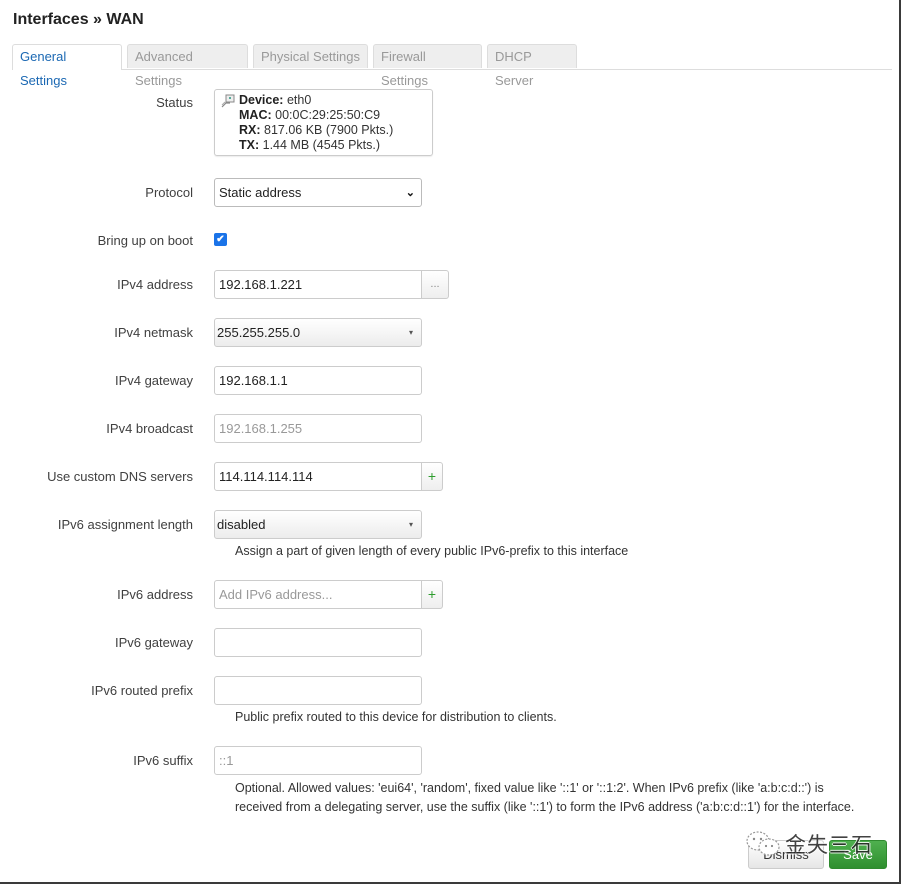 The height and width of the screenshot is (884, 901). I want to click on status-label: Status, so click(174, 102).